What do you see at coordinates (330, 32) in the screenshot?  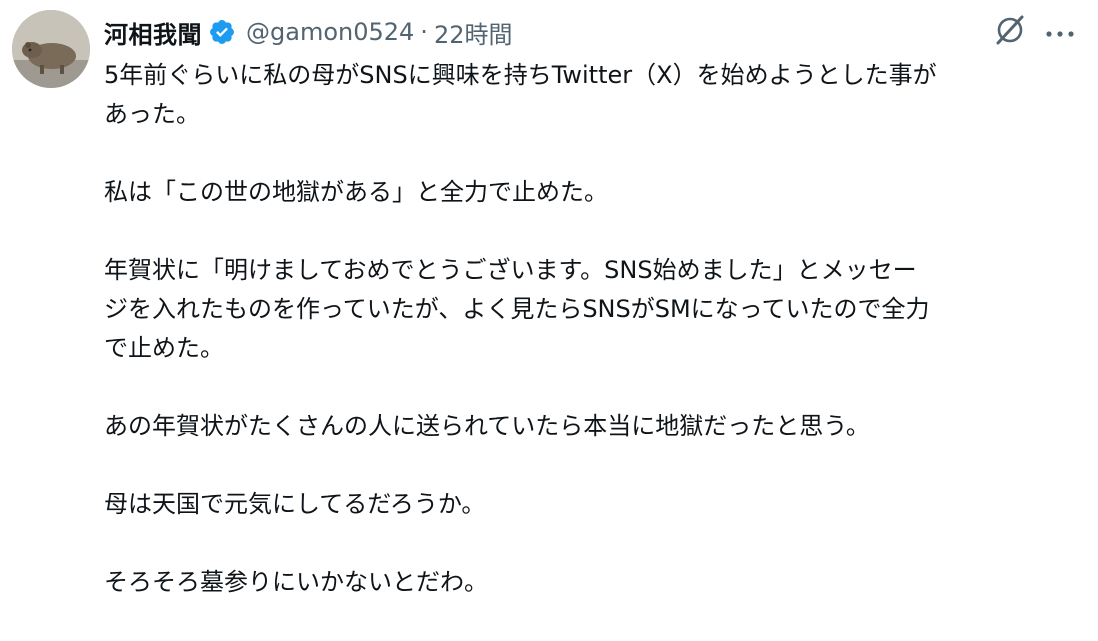 I see `user-handle: @gamon0524` at bounding box center [330, 32].